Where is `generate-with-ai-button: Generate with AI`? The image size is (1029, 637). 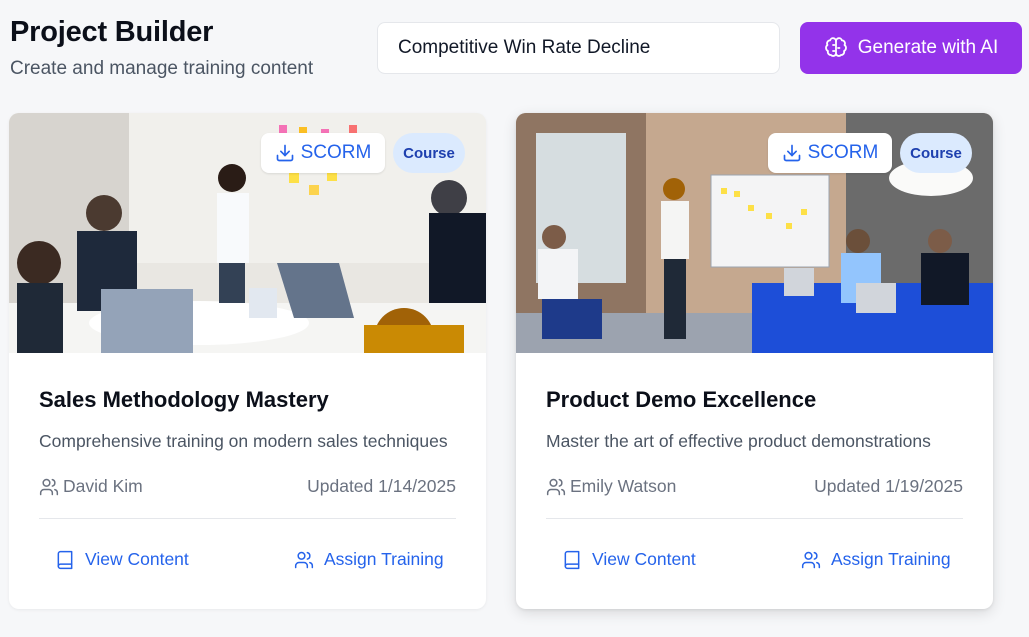
generate-with-ai-button: Generate with AI is located at coordinates (911, 48).